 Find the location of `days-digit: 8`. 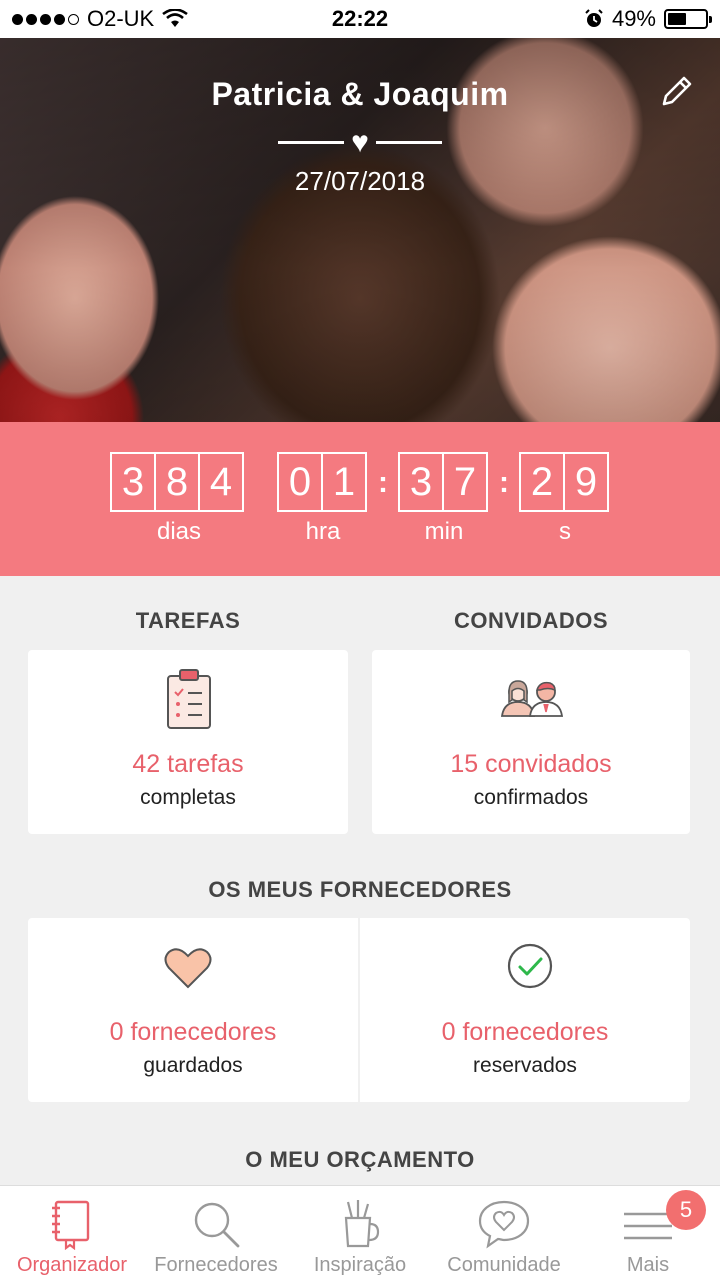

days-digit: 8 is located at coordinates (177, 482).